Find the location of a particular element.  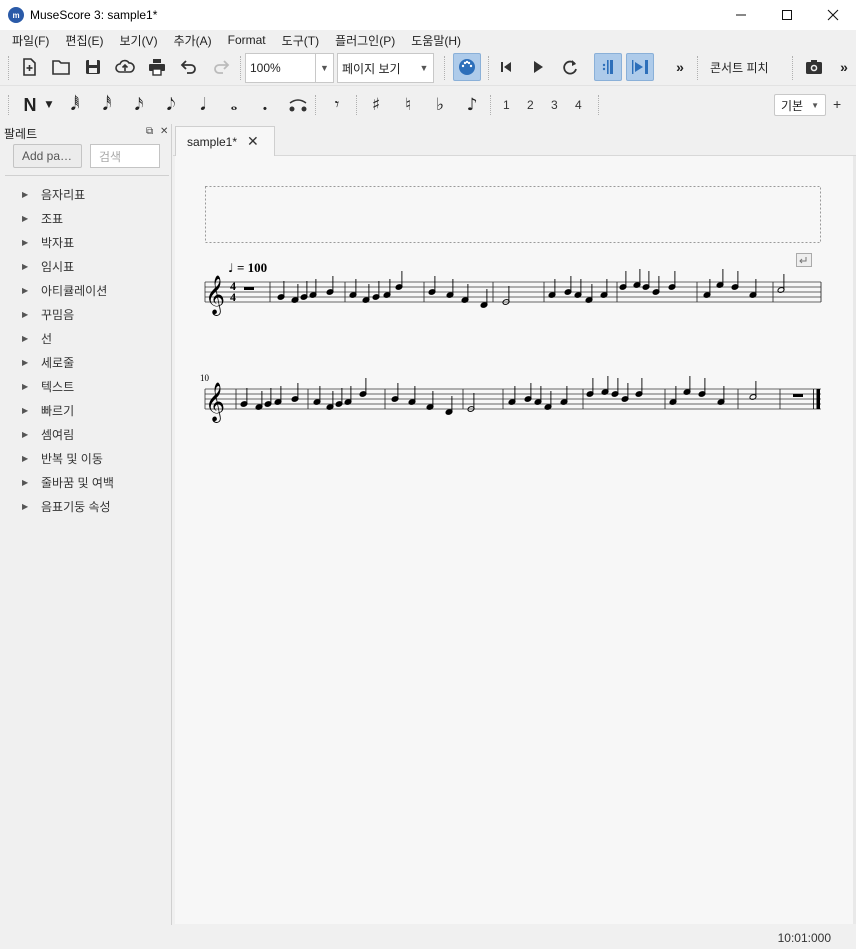

natural-button: ♮ is located at coordinates (408, 105).